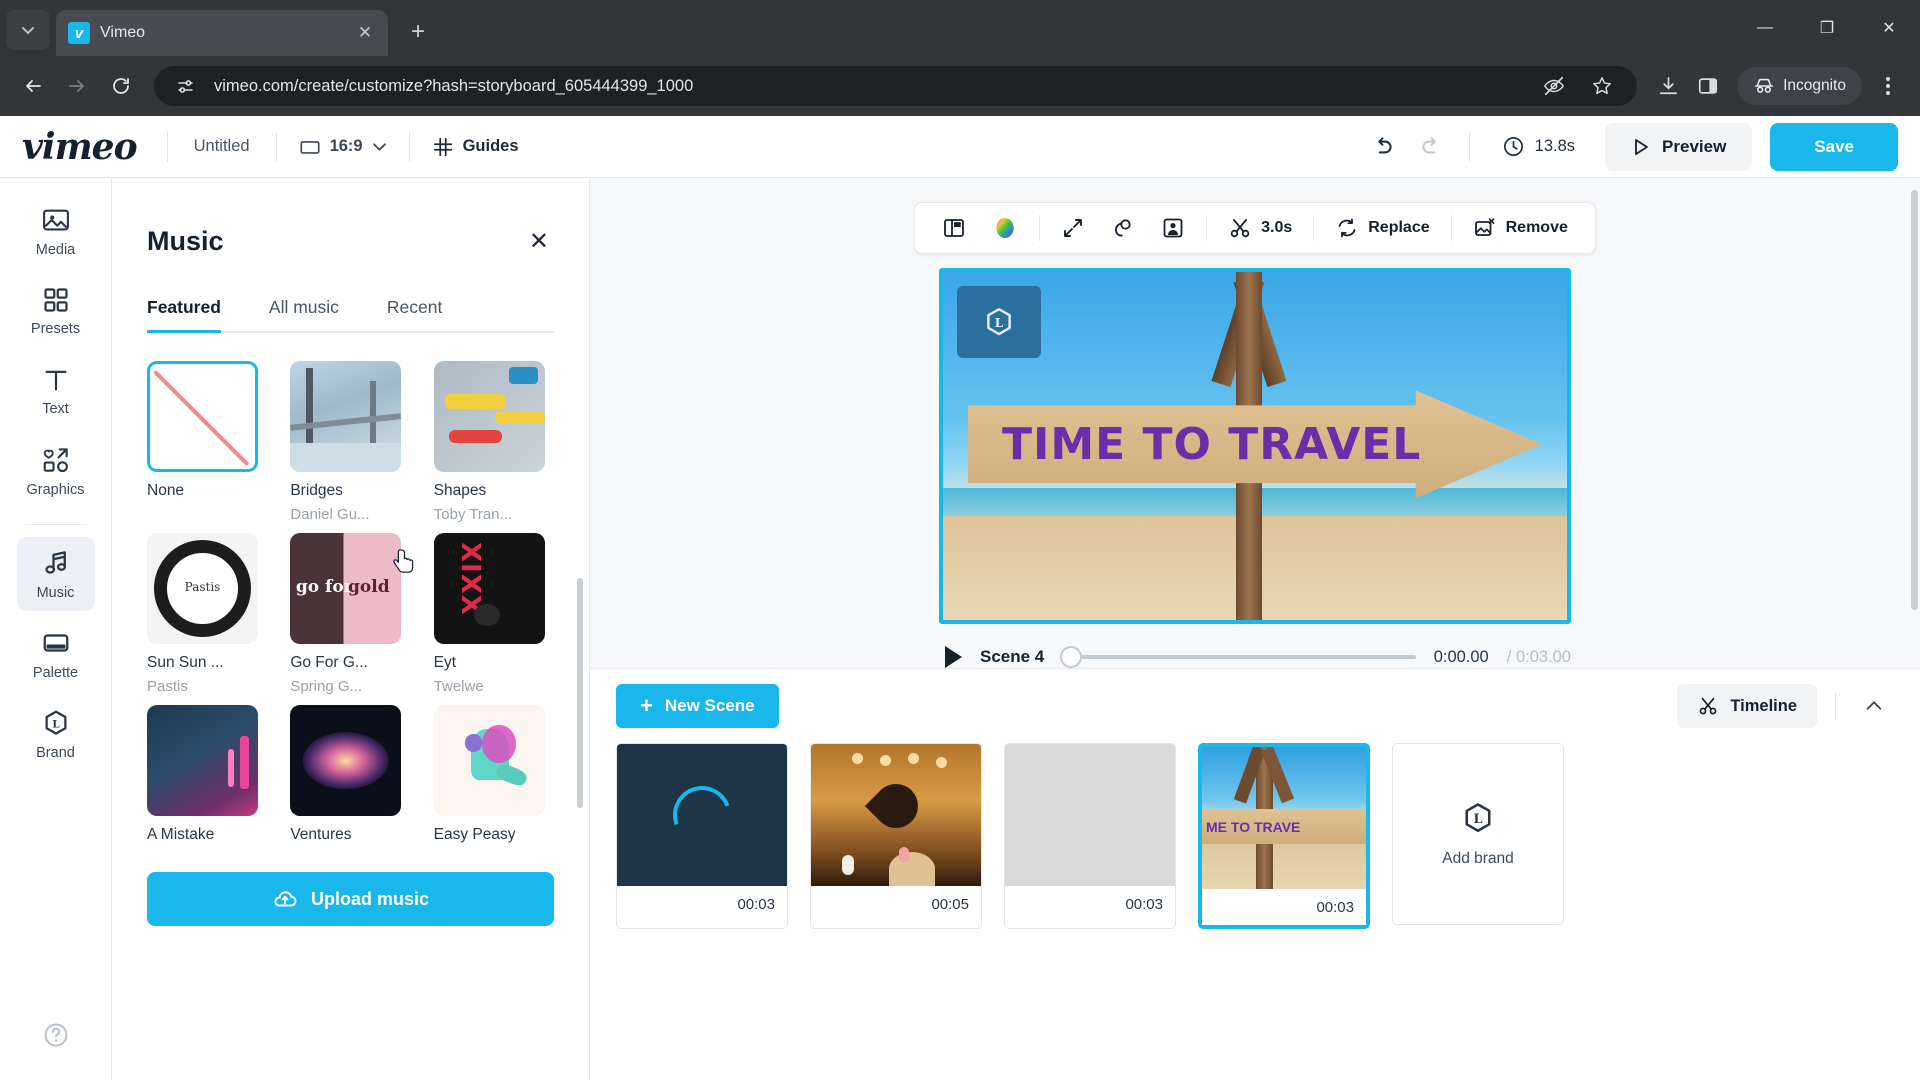  What do you see at coordinates (1073, 228) in the screenshot?
I see `resize-button` at bounding box center [1073, 228].